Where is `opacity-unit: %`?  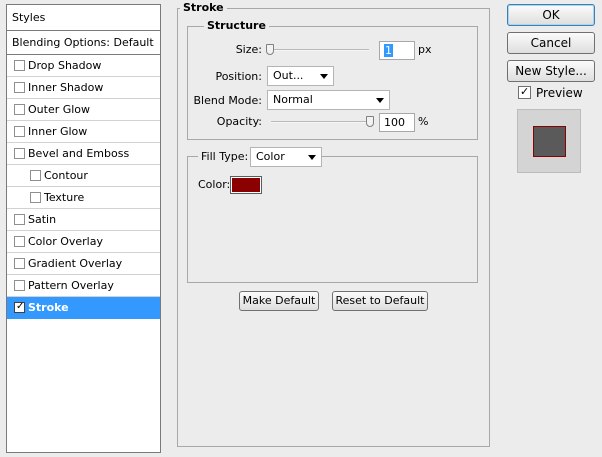
opacity-unit: % is located at coordinates (423, 121).